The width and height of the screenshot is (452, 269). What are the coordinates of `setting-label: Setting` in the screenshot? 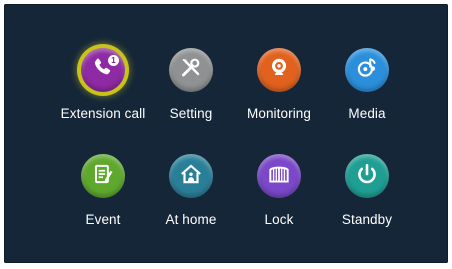 It's located at (191, 113).